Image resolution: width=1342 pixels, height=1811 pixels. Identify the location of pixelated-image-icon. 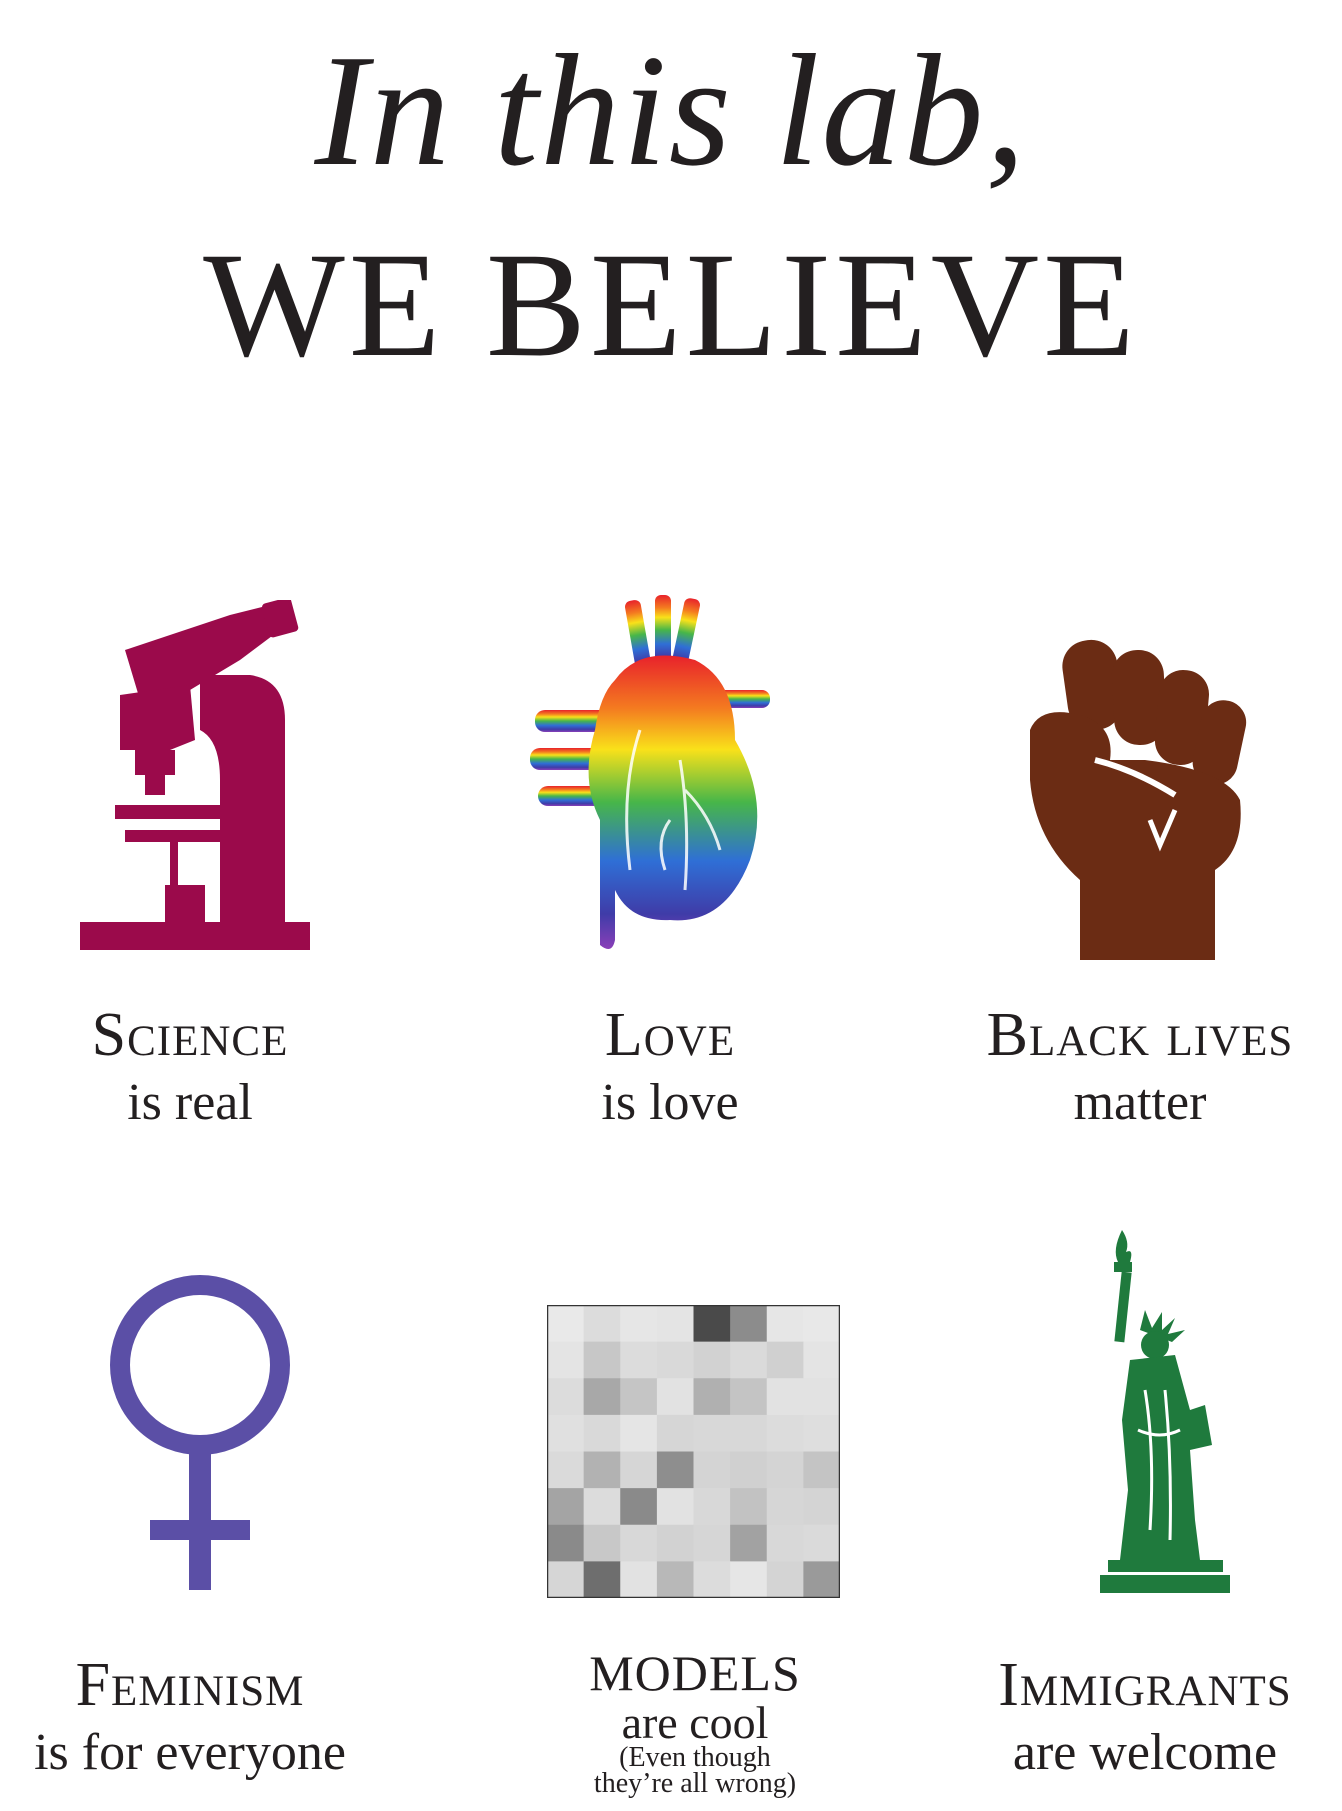
(693, 1451).